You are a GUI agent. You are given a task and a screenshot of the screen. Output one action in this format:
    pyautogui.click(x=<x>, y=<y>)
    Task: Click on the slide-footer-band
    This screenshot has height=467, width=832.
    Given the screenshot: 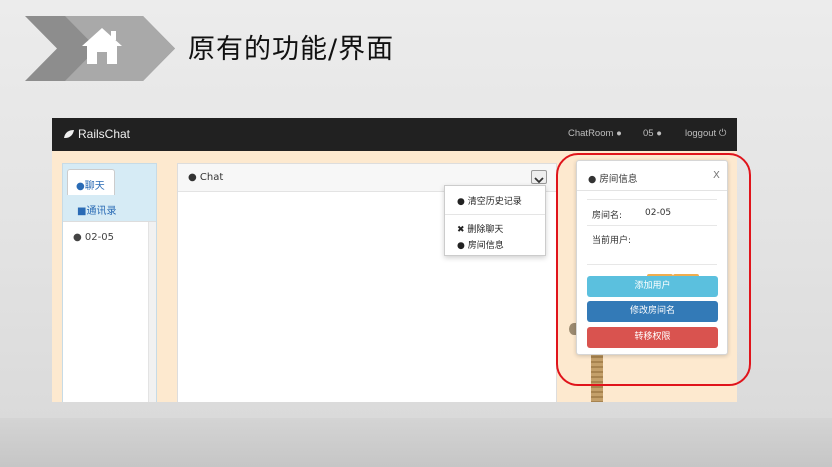 What is the action you would take?
    pyautogui.click(x=416, y=442)
    